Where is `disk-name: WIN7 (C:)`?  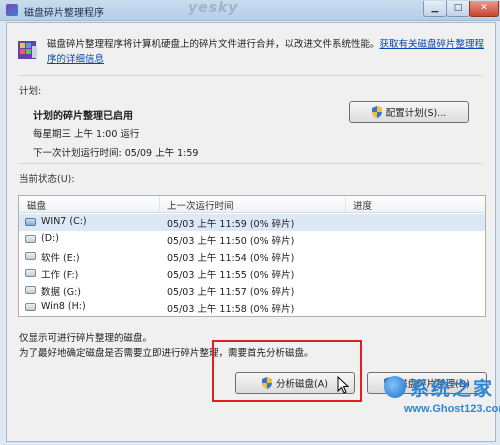 disk-name: WIN7 (C:) is located at coordinates (64, 221).